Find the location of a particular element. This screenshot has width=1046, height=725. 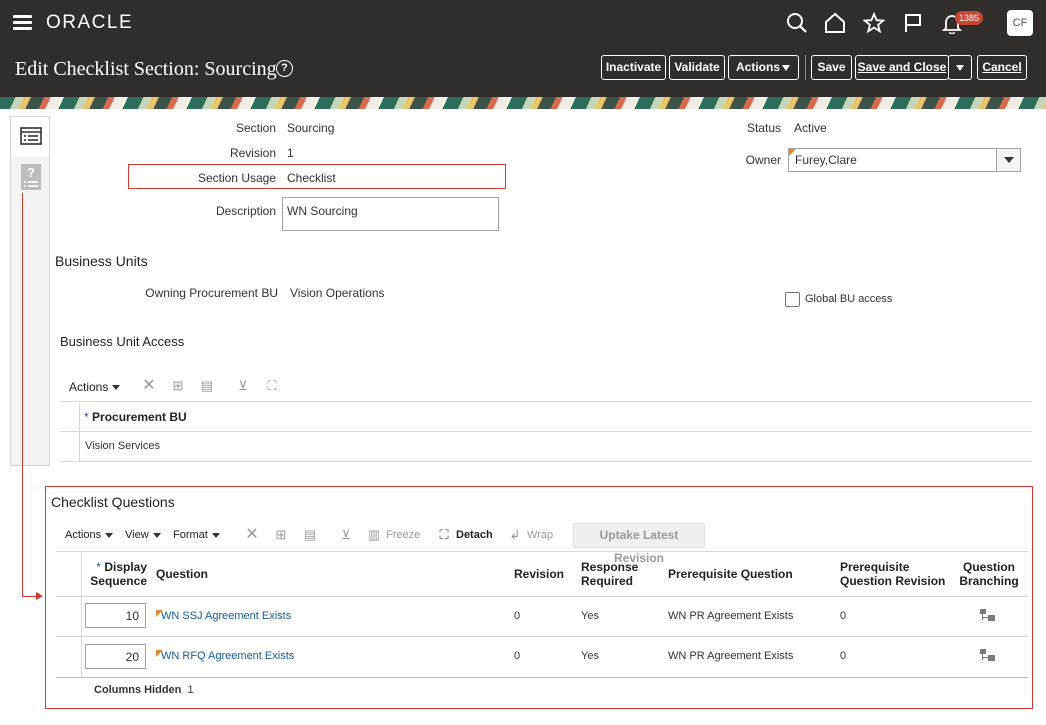

section-usage-label: Section Usage is located at coordinates (236, 178).